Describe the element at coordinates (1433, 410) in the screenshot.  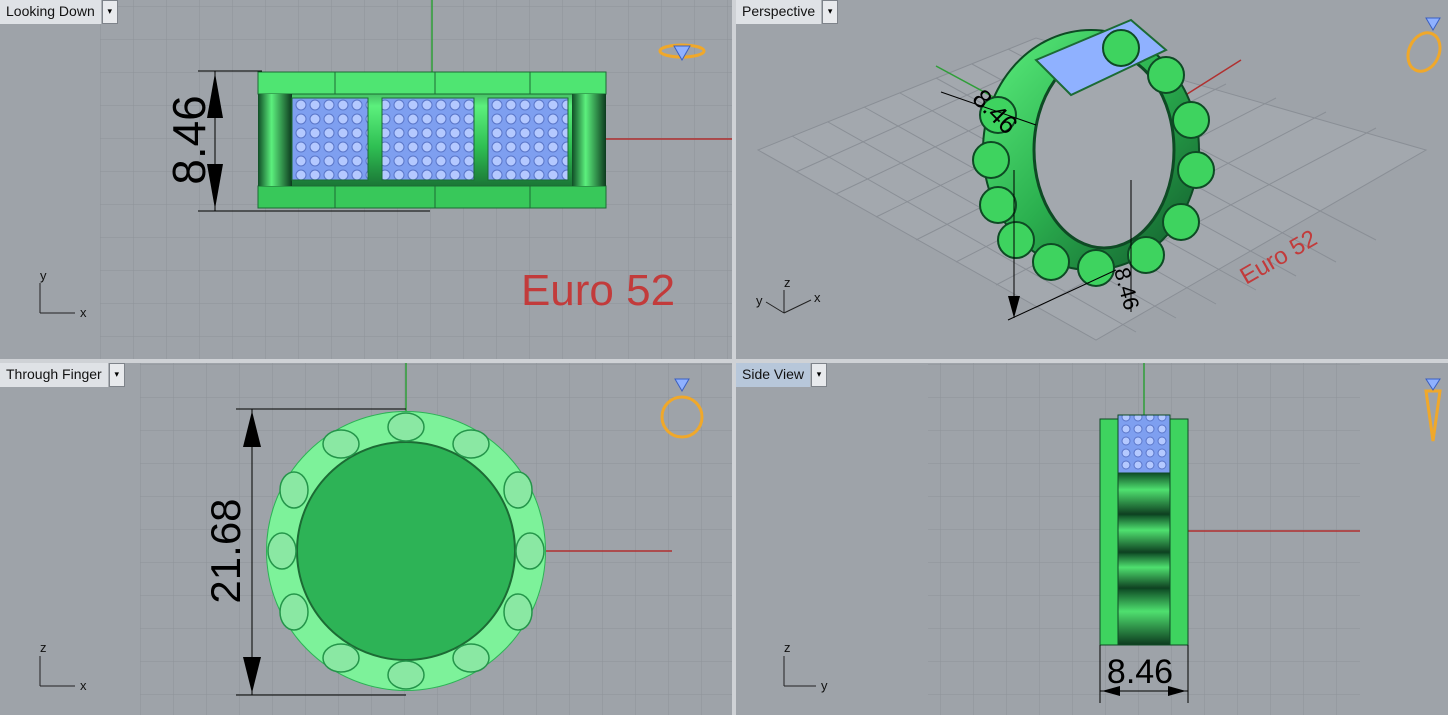
I see `ring-side-icon` at that location.